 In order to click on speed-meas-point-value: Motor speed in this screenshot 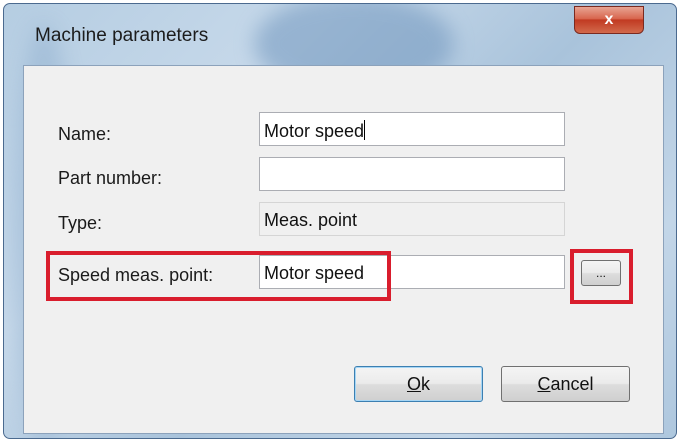, I will do `click(314, 273)`.